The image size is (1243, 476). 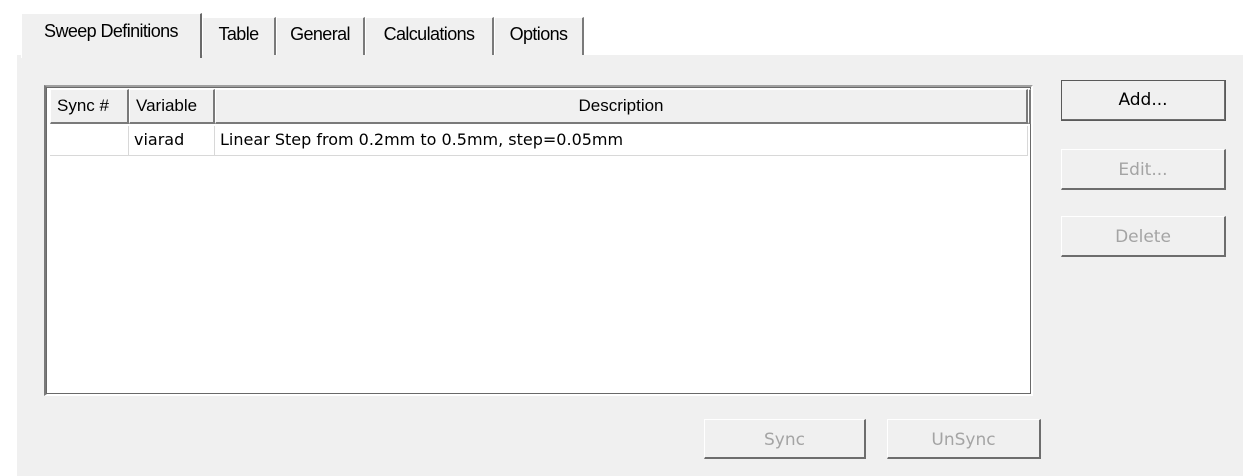 I want to click on tab-options: Options, so click(x=539, y=36).